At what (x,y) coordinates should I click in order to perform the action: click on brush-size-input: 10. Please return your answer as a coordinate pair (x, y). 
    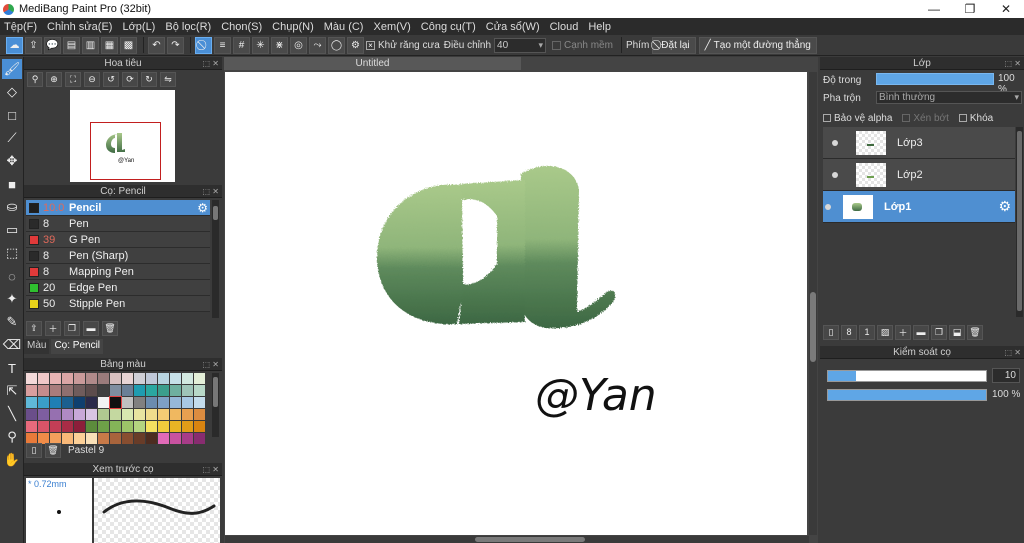
    Looking at the image, I should click on (1006, 375).